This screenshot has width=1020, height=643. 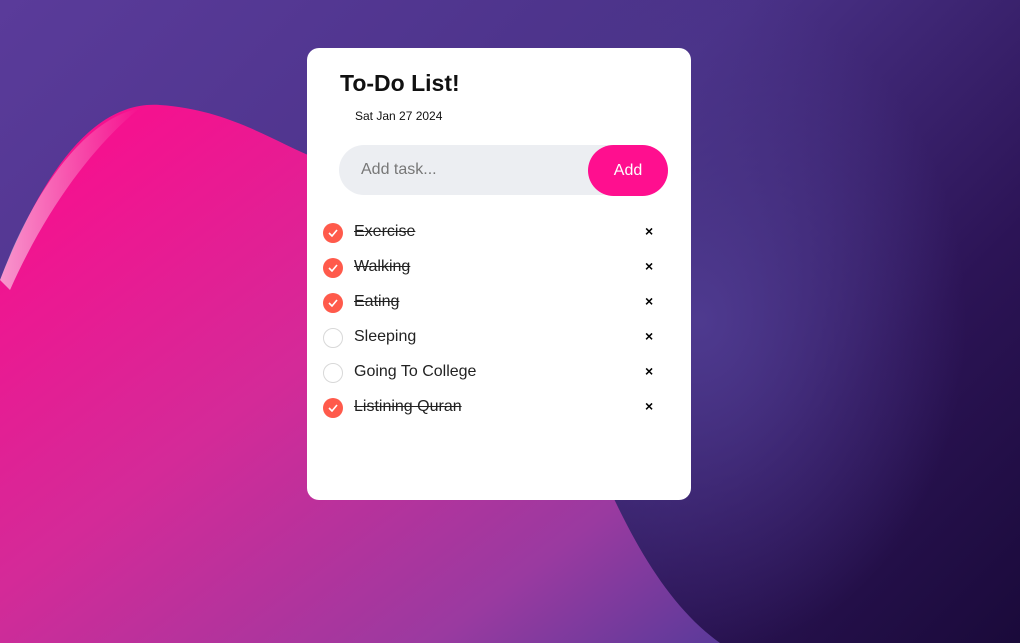 What do you see at coordinates (377, 301) in the screenshot?
I see `task-label: Eating` at bounding box center [377, 301].